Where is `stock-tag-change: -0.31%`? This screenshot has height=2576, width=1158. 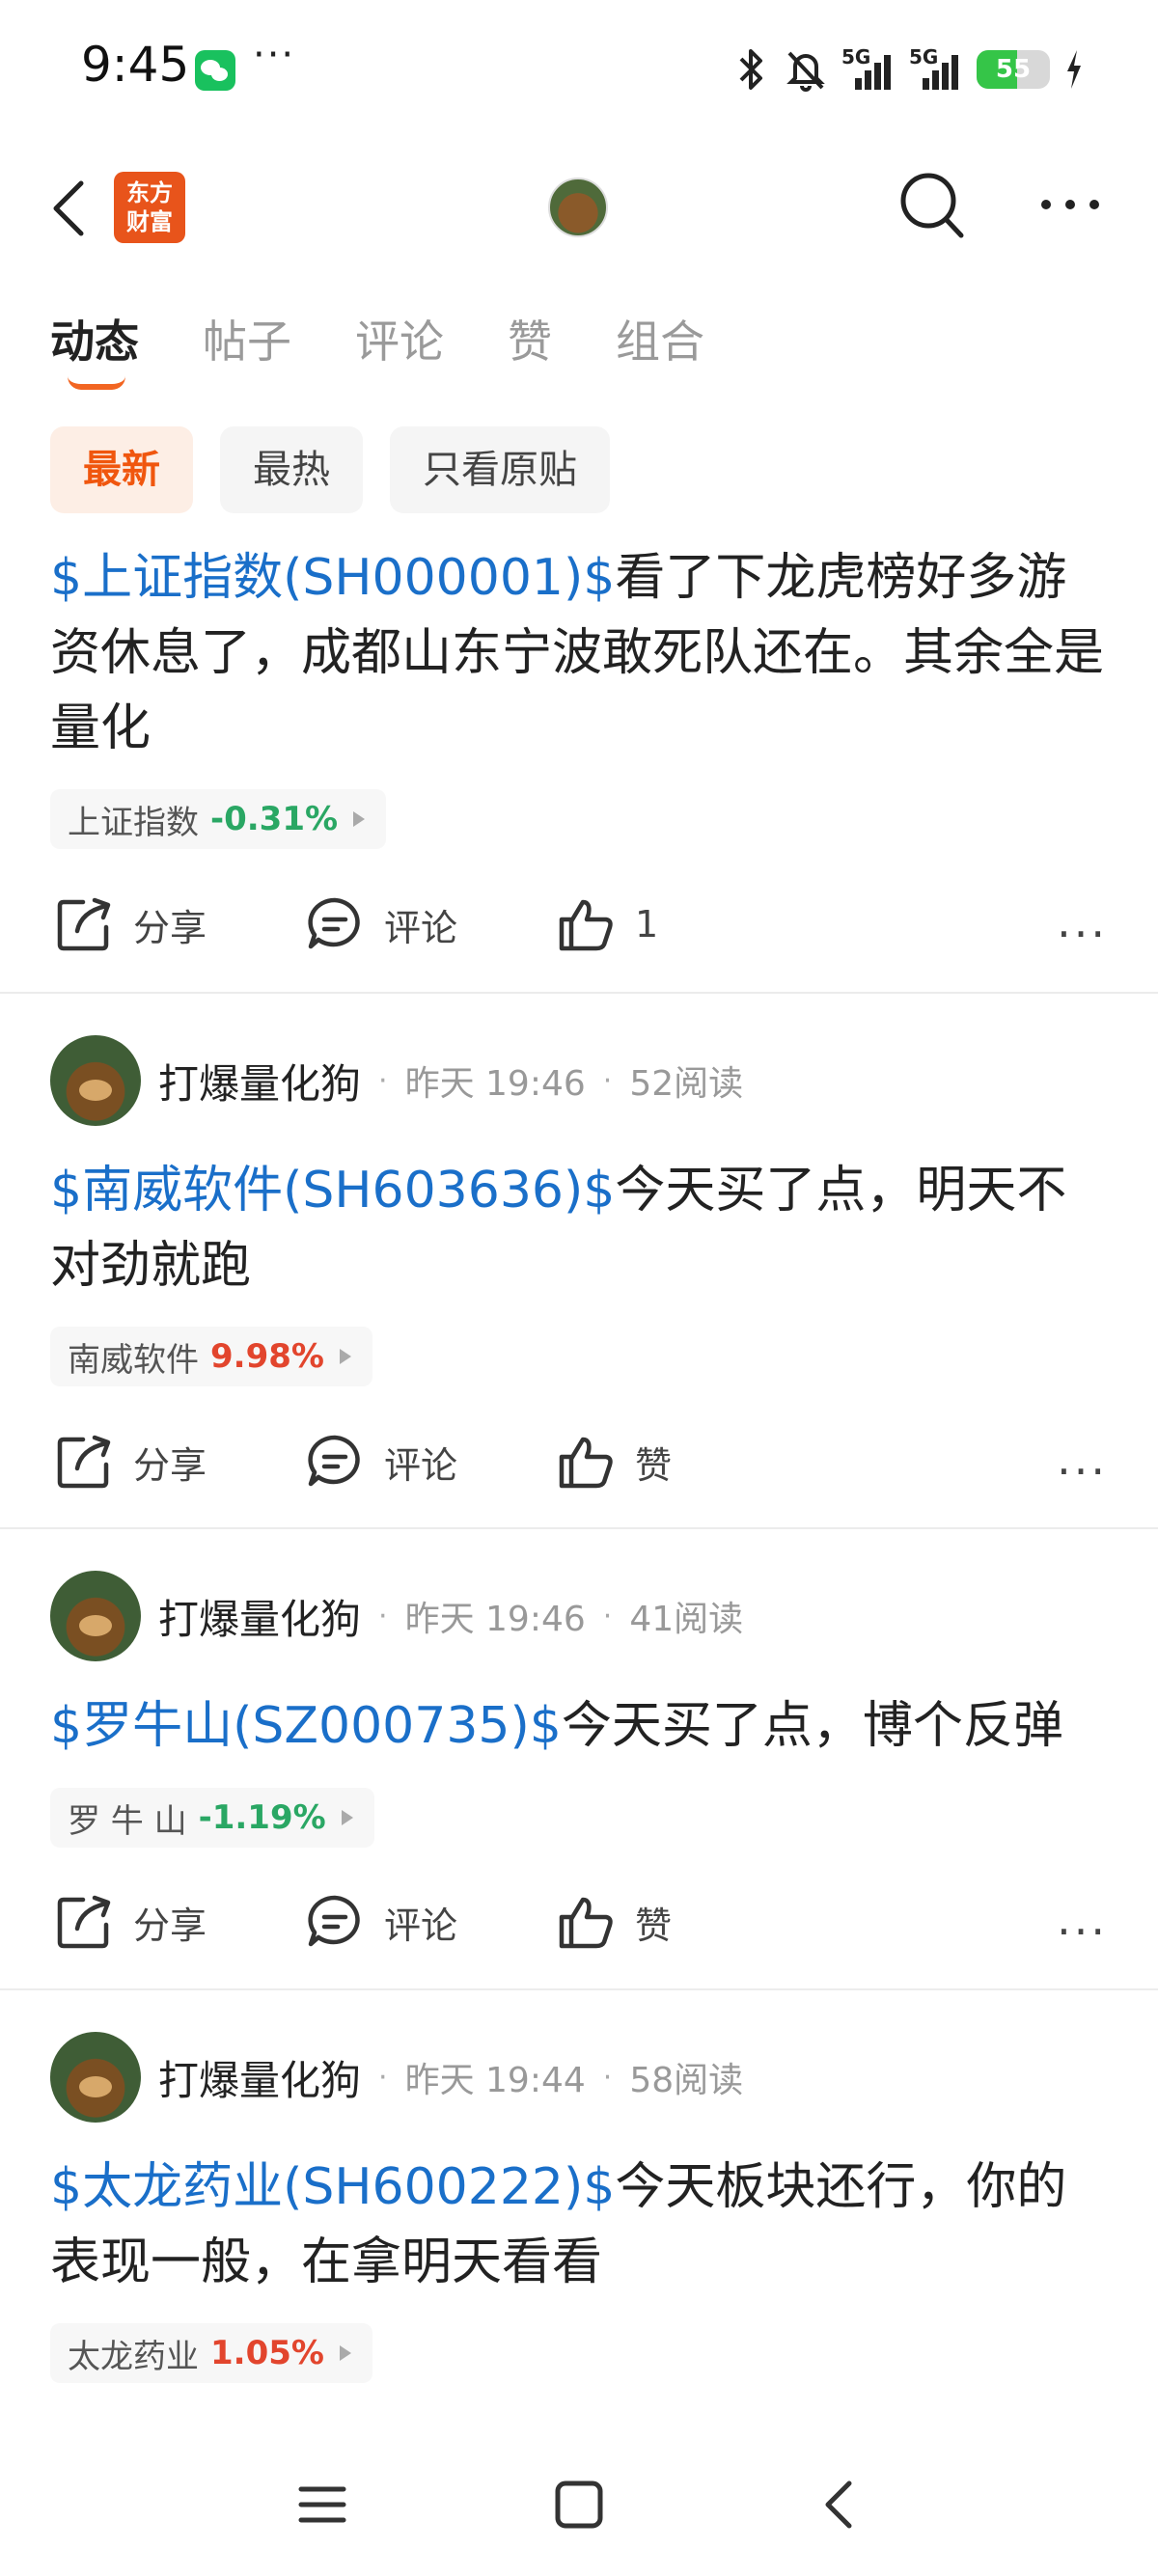 stock-tag-change: -0.31% is located at coordinates (274, 819).